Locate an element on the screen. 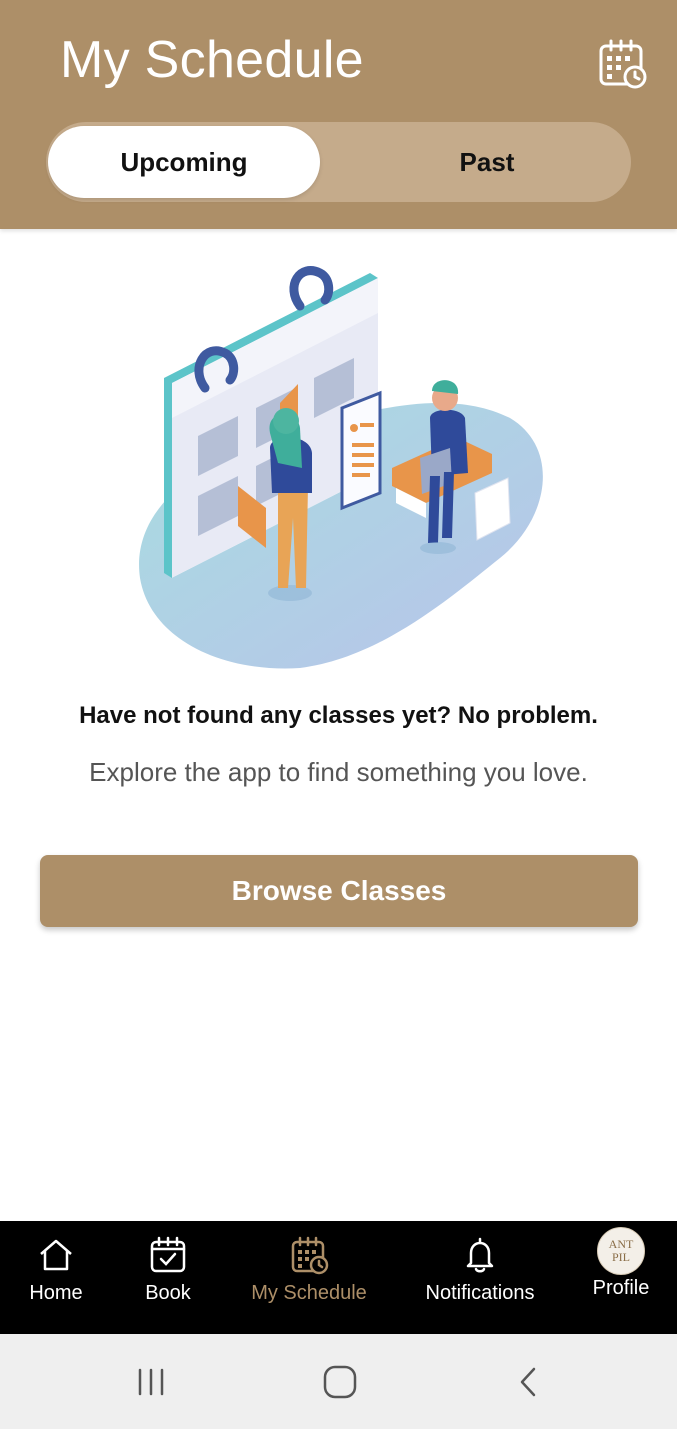  nav-item-profile: ANT PIL Profile is located at coordinates (621, 1277).